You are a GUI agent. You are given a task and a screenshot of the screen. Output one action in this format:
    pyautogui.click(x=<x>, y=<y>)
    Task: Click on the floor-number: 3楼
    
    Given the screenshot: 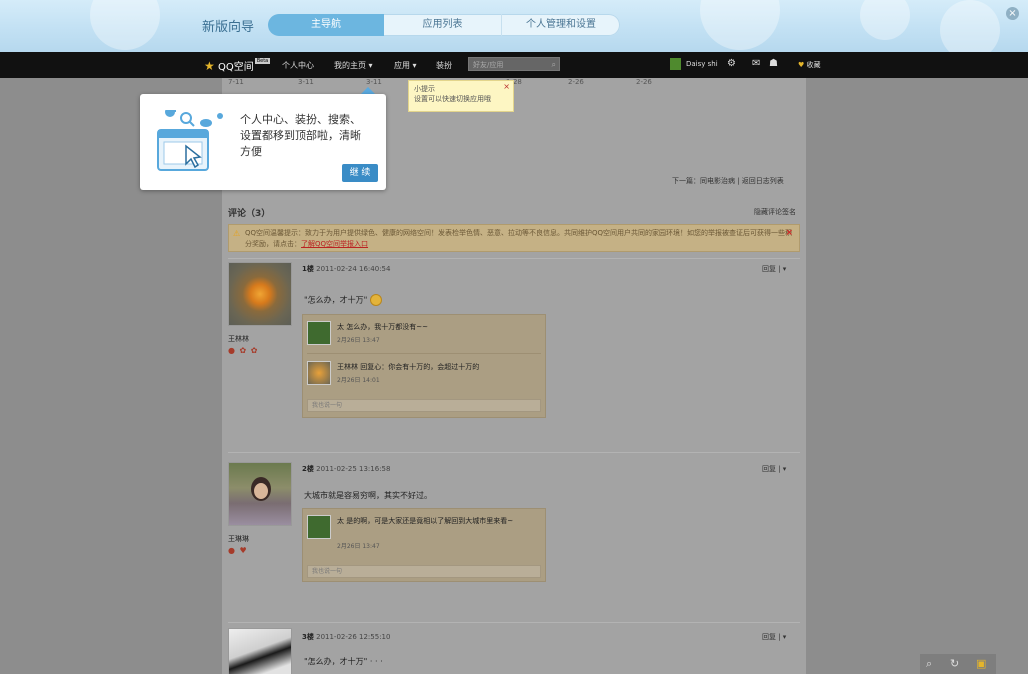 What is the action you would take?
    pyautogui.click(x=308, y=637)
    